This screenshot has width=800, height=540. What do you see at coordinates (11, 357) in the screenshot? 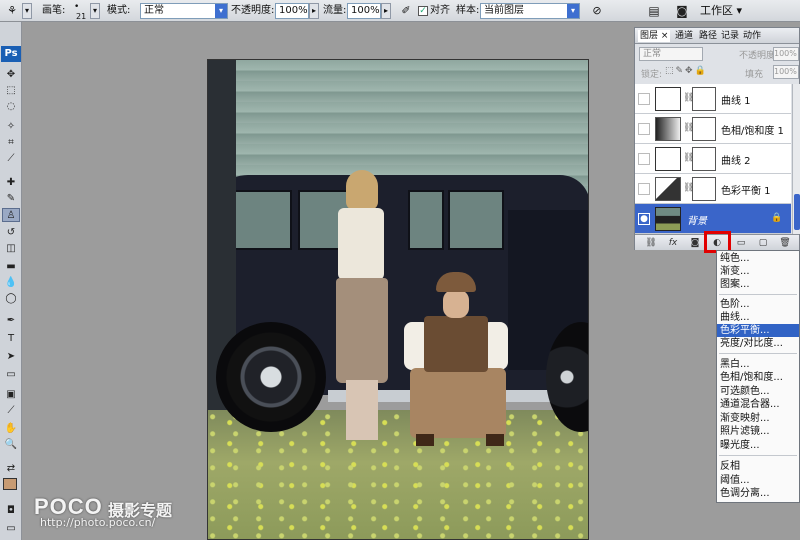
I see `path-selection-tool-icon: ➤` at bounding box center [11, 357].